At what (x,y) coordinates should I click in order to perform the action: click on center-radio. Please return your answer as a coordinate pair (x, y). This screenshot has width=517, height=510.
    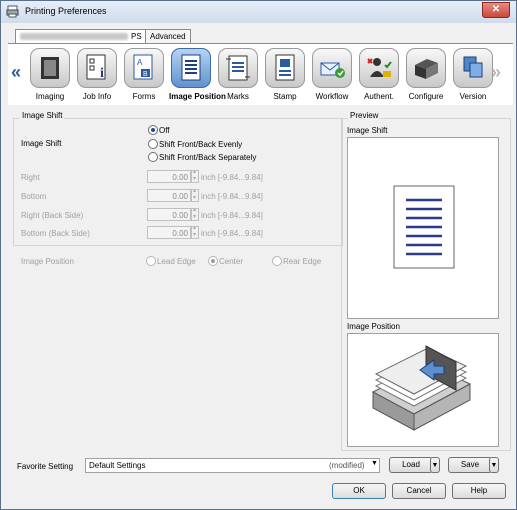
    Looking at the image, I should click on (213, 261).